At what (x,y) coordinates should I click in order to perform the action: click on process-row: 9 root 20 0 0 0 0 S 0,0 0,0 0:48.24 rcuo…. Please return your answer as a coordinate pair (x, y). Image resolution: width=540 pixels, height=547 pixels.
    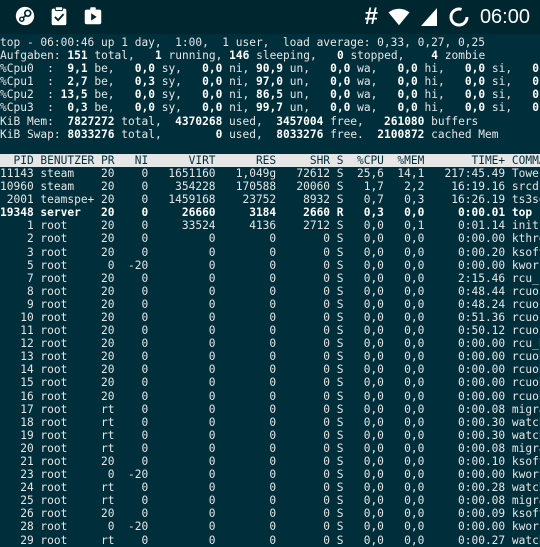
    Looking at the image, I should click on (270, 304).